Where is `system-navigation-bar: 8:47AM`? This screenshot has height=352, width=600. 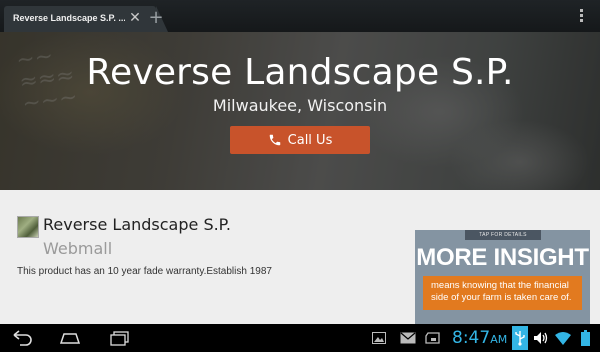 system-navigation-bar: 8:47AM is located at coordinates (300, 338).